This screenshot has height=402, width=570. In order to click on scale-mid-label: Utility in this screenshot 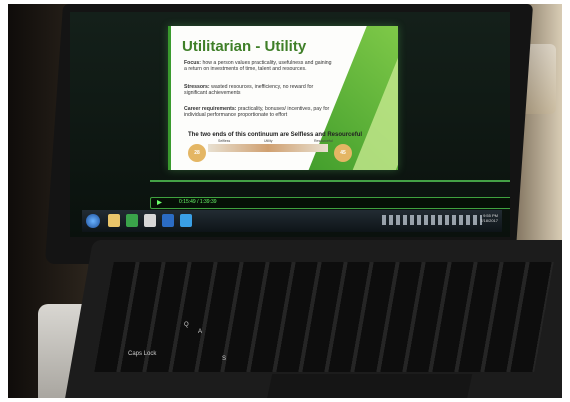, I will do `click(268, 141)`.